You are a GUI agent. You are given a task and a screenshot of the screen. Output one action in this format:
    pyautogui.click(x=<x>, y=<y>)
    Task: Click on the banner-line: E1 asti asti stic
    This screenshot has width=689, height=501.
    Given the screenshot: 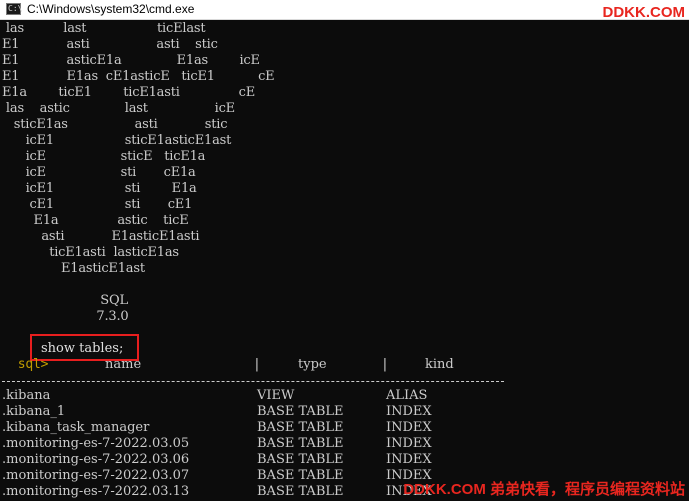 What is the action you would take?
    pyautogui.click(x=110, y=44)
    